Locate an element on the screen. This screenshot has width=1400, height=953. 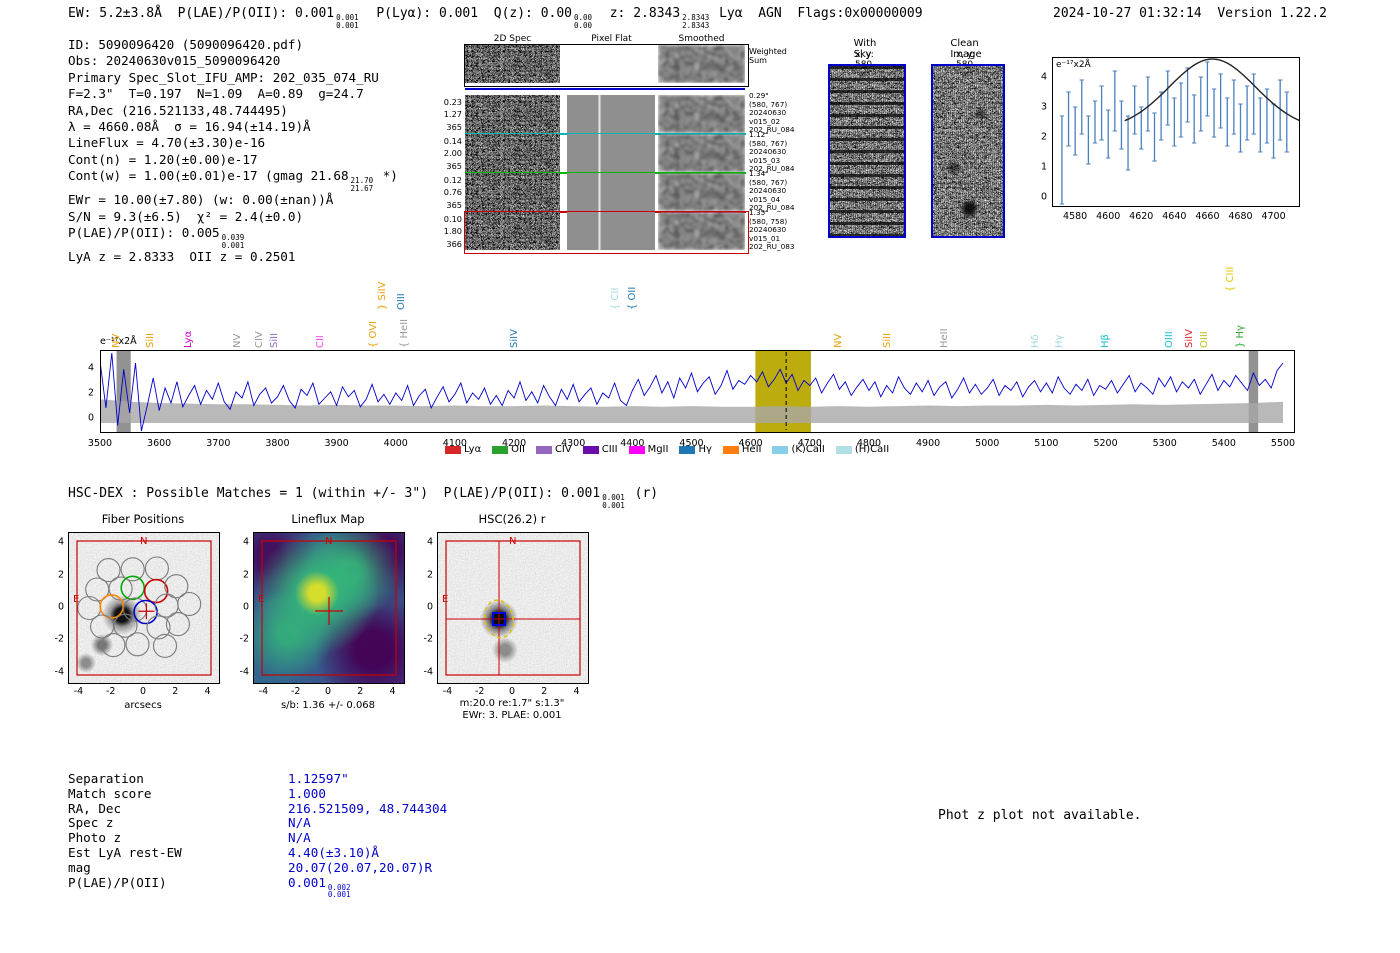
spectrum-x-tick: 3800 is located at coordinates (277, 443).